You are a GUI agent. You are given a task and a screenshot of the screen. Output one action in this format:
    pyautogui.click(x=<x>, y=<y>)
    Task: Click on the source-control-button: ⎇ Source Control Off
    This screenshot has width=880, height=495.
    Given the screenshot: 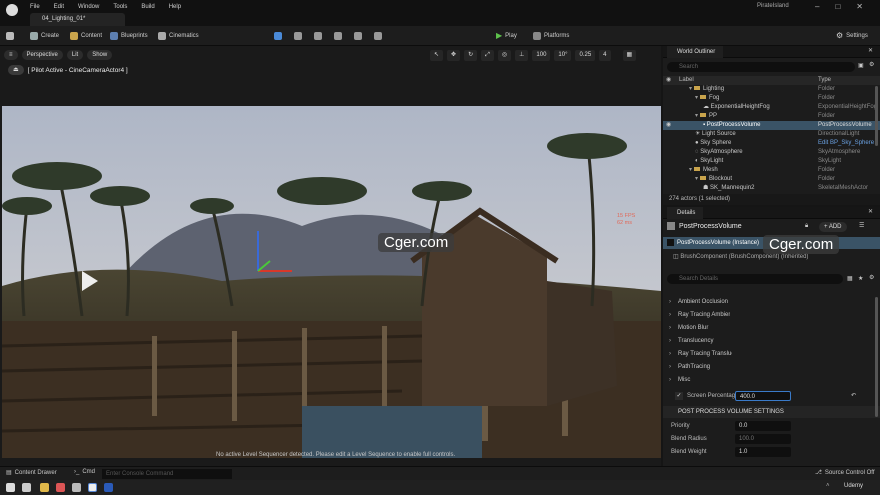 What is the action you would take?
    pyautogui.click(x=845, y=473)
    